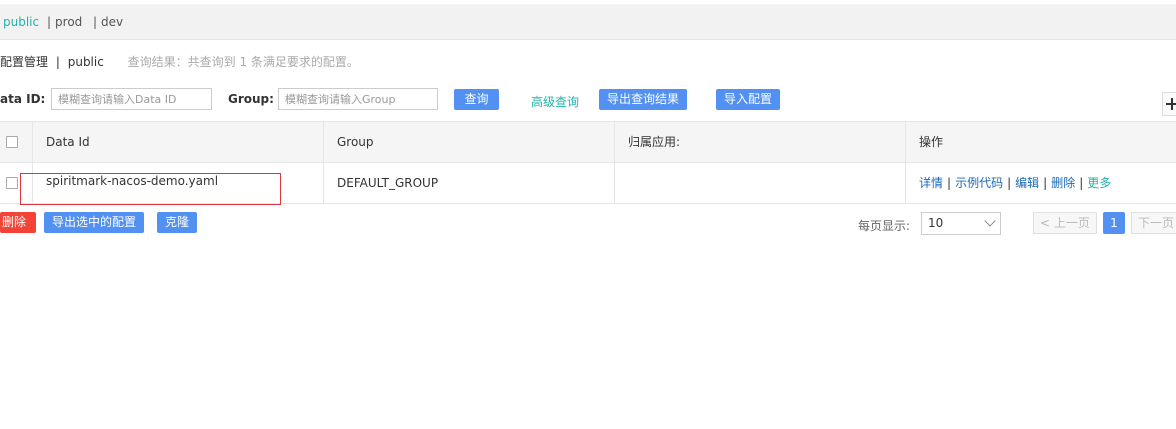  I want to click on header-checkbox-cell, so click(16, 142).